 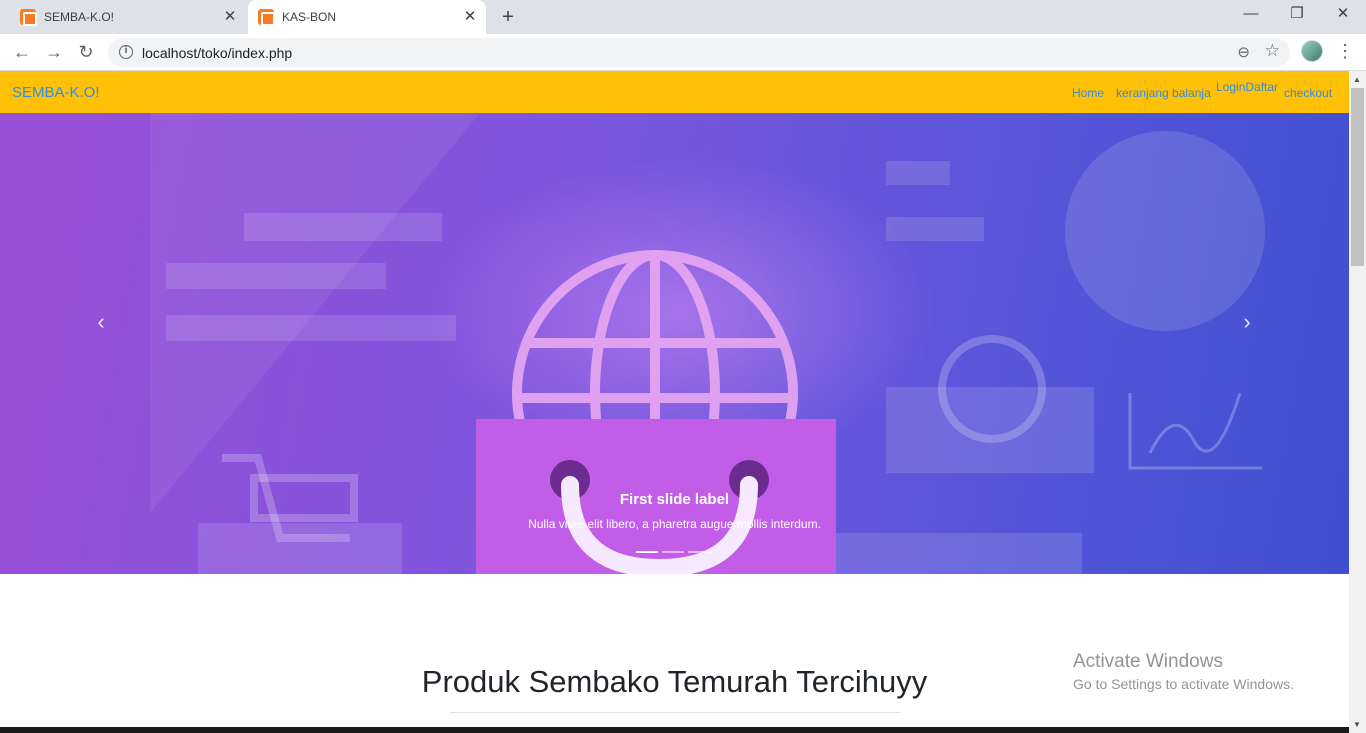 I want to click on activate-windows-subtitle: Go to Settings to activate Windows., so click(x=1183, y=684).